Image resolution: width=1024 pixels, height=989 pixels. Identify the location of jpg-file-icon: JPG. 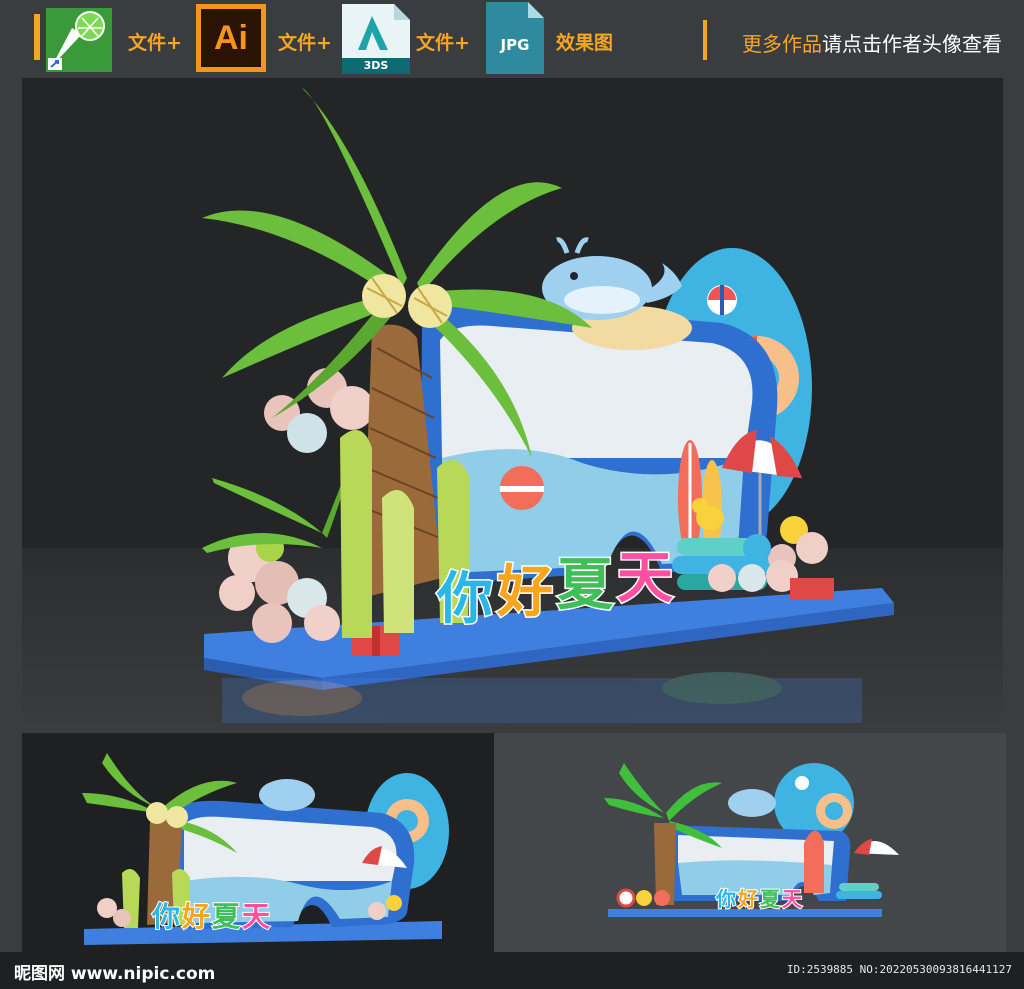
(515, 38).